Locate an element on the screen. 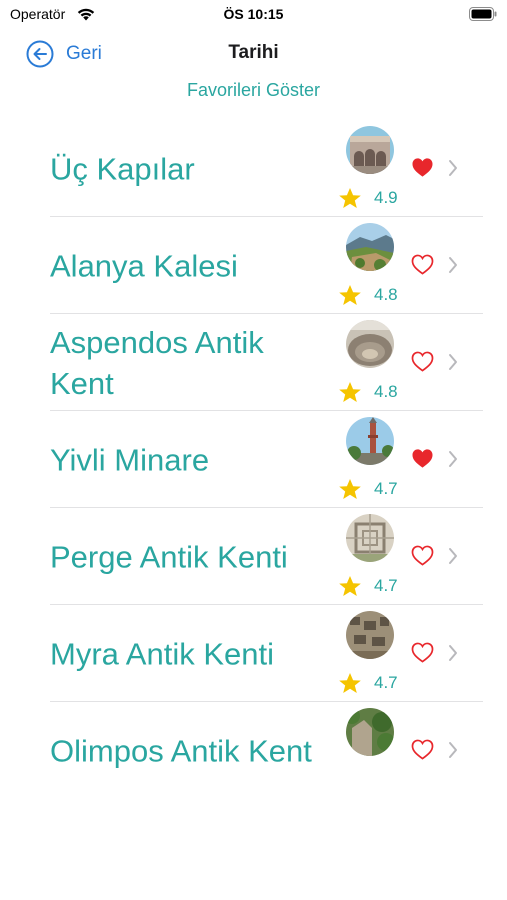 This screenshot has height=900, width=507. place-row: Üç Kapılar 4.9 is located at coordinates (266, 168).